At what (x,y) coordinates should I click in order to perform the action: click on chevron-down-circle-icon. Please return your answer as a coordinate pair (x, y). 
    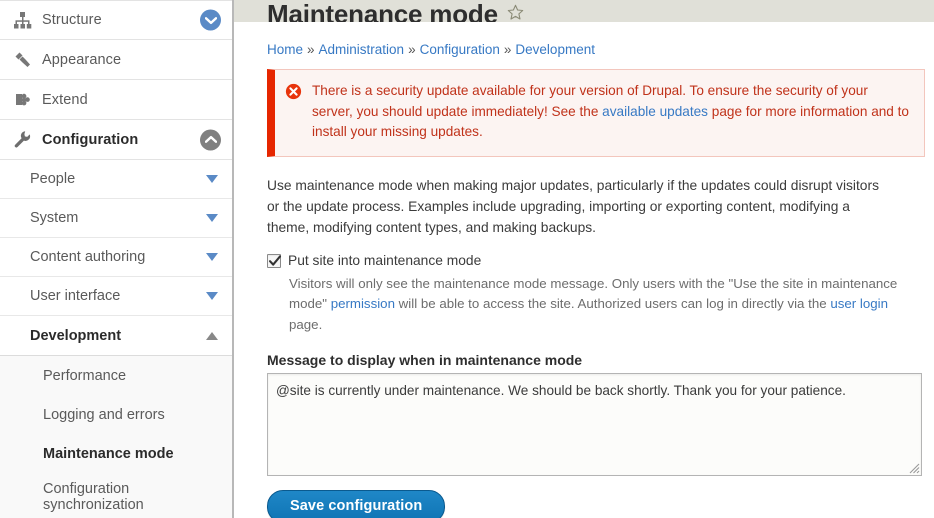
    Looking at the image, I should click on (210, 20).